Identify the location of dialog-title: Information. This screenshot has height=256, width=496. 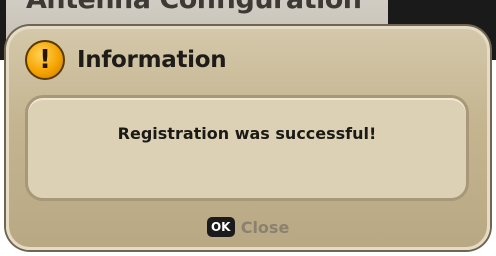
(152, 60).